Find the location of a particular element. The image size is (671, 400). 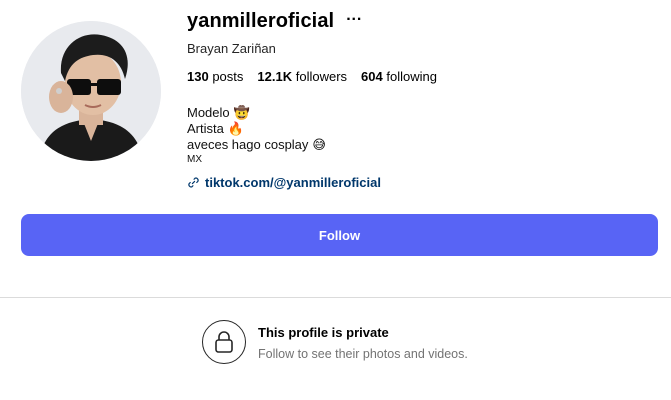

posts-stat: 130 posts is located at coordinates (215, 76).